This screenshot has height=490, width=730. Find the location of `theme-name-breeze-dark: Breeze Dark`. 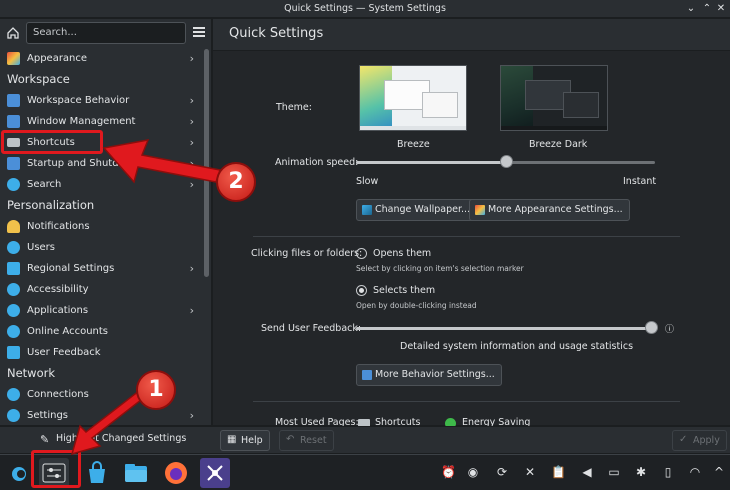

theme-name-breeze-dark: Breeze Dark is located at coordinates (558, 144).